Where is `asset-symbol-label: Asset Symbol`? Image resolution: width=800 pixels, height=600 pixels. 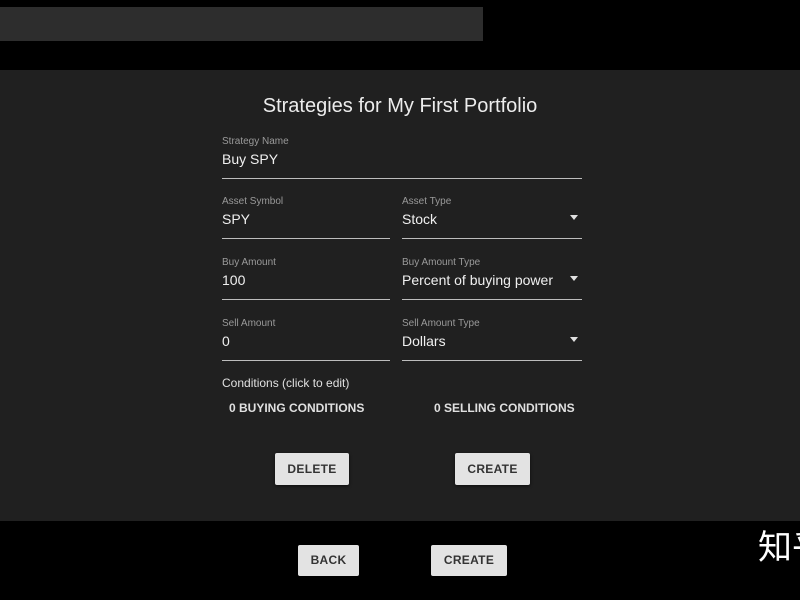 asset-symbol-label: Asset Symbol is located at coordinates (253, 201).